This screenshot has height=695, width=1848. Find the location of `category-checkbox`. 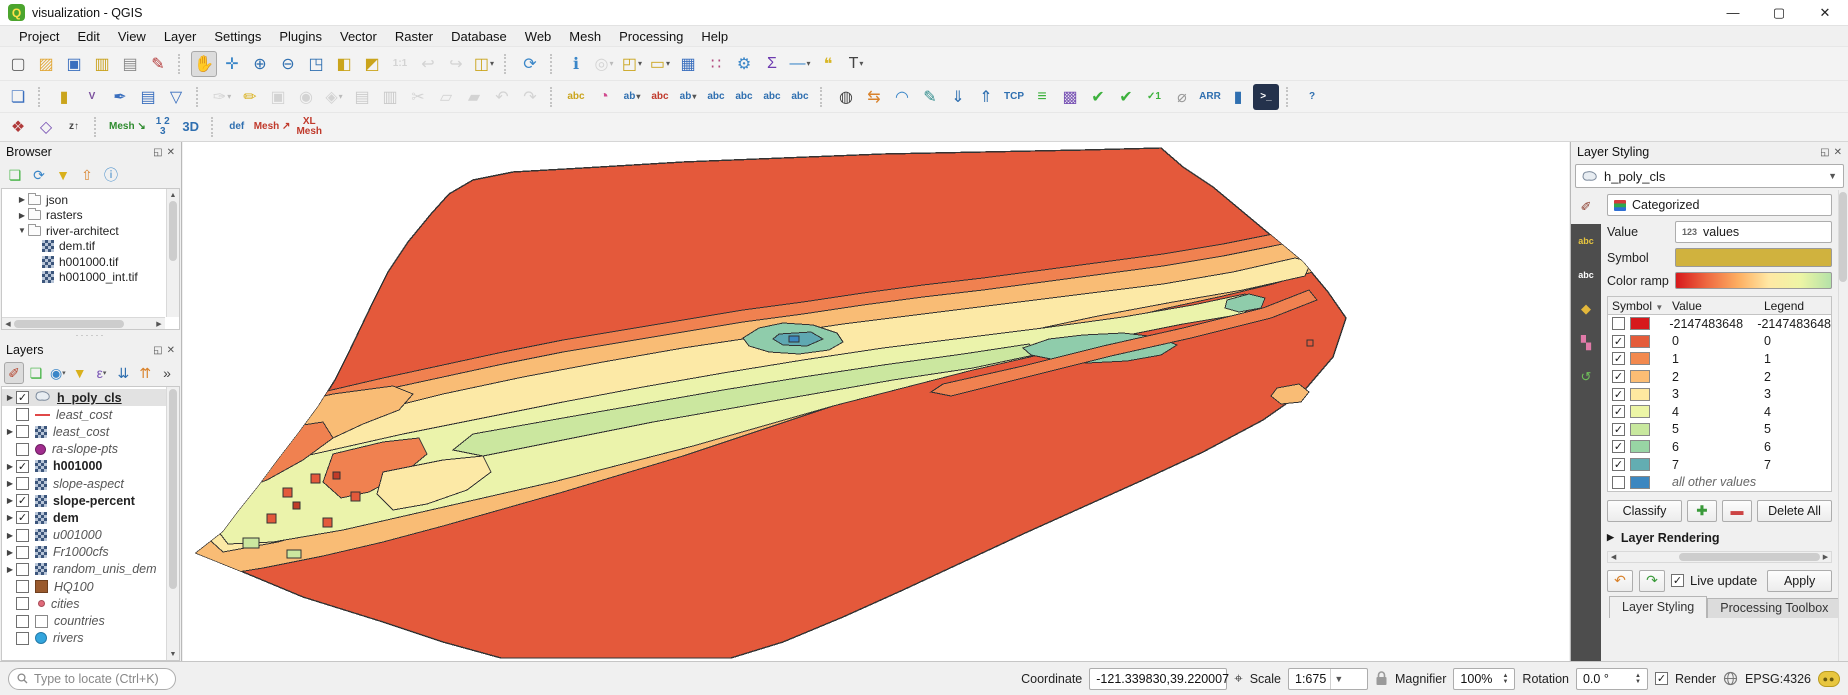

category-checkbox is located at coordinates (1618, 324).